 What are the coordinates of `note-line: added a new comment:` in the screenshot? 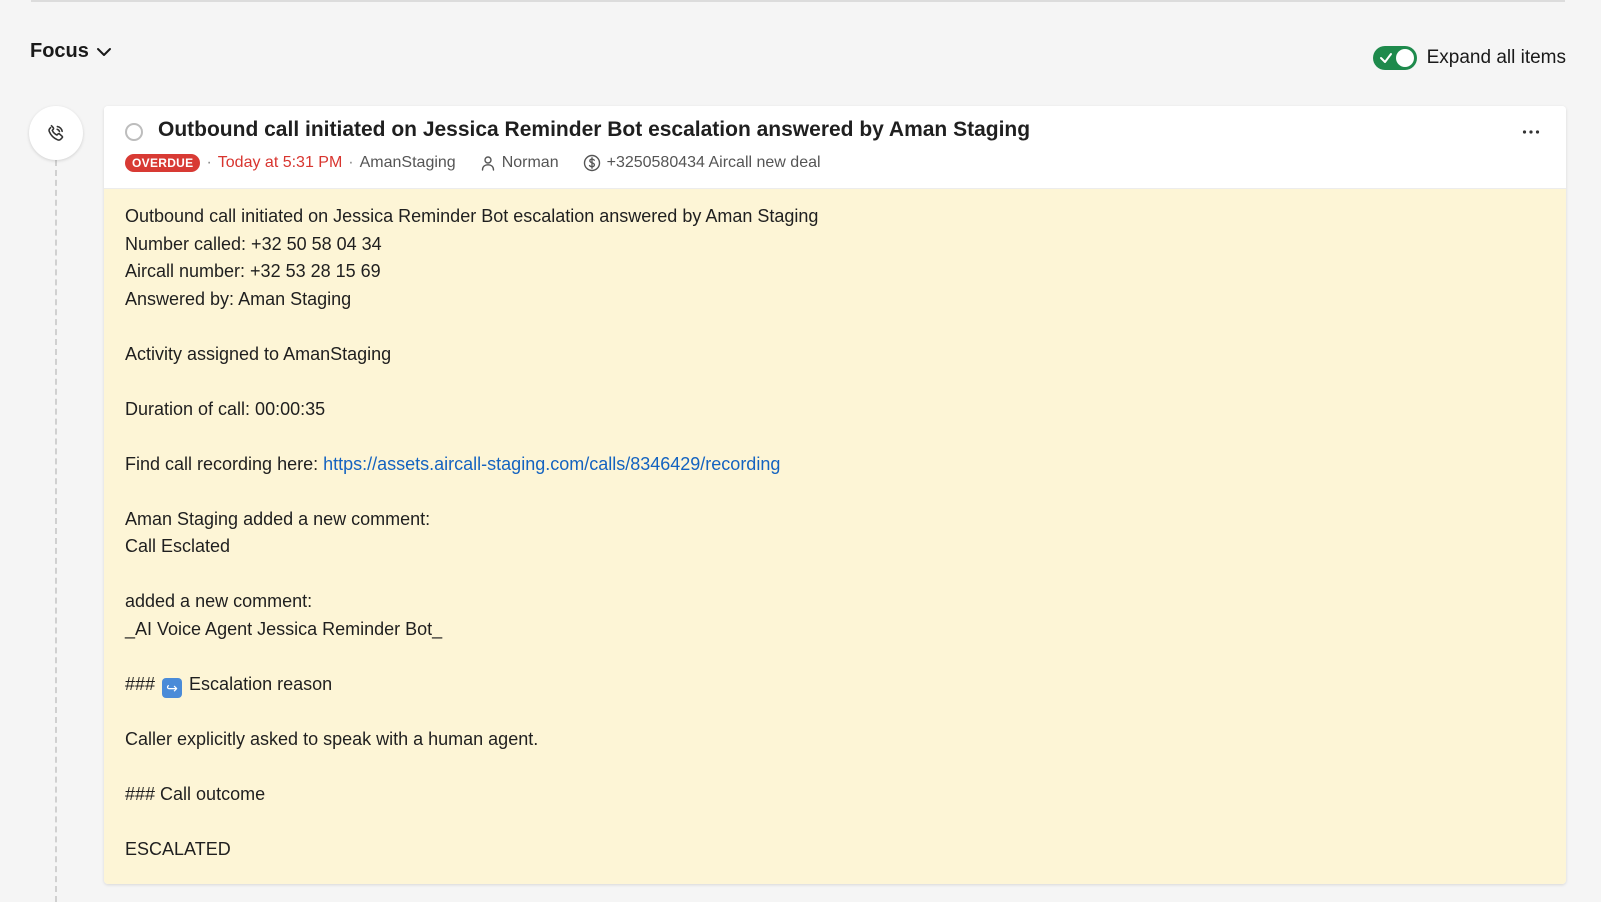 It's located at (219, 601).